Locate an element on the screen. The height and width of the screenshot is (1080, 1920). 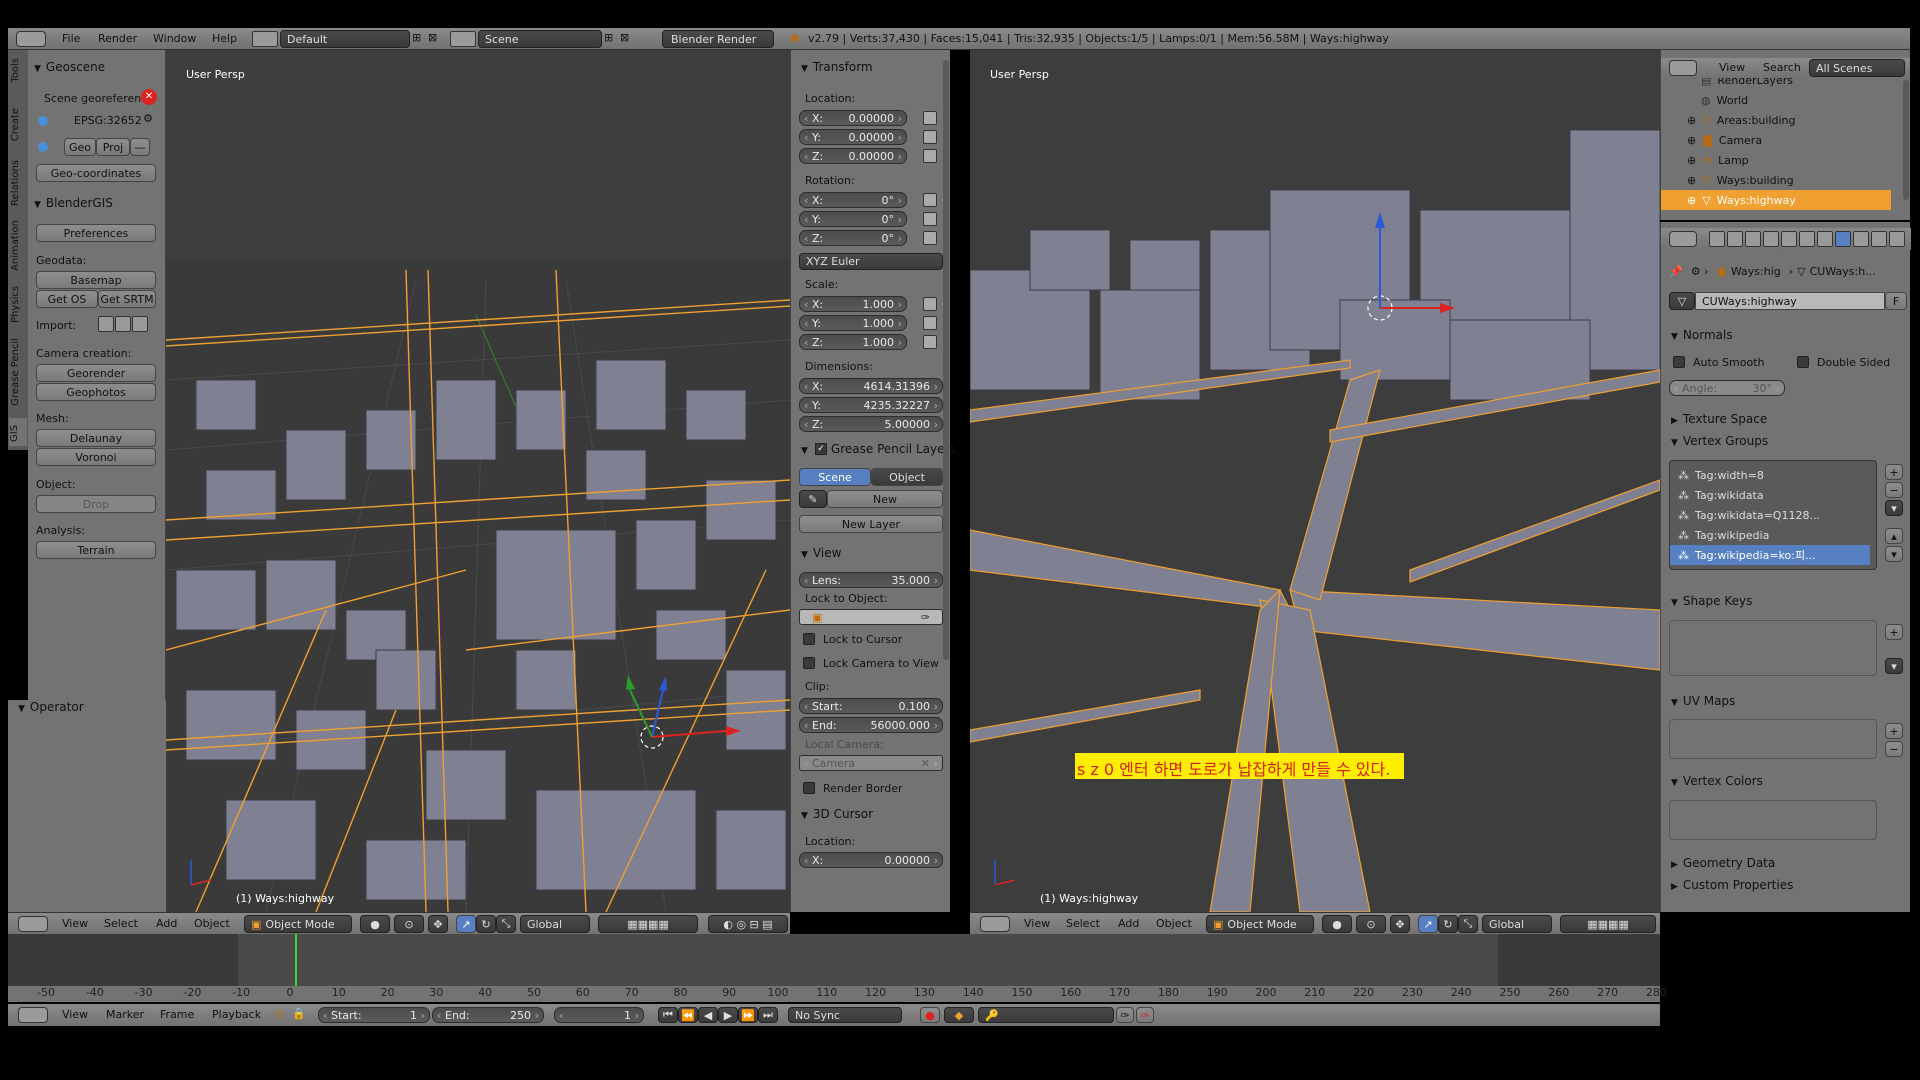
epsg-settings-icon: ⚙ is located at coordinates (148, 118).